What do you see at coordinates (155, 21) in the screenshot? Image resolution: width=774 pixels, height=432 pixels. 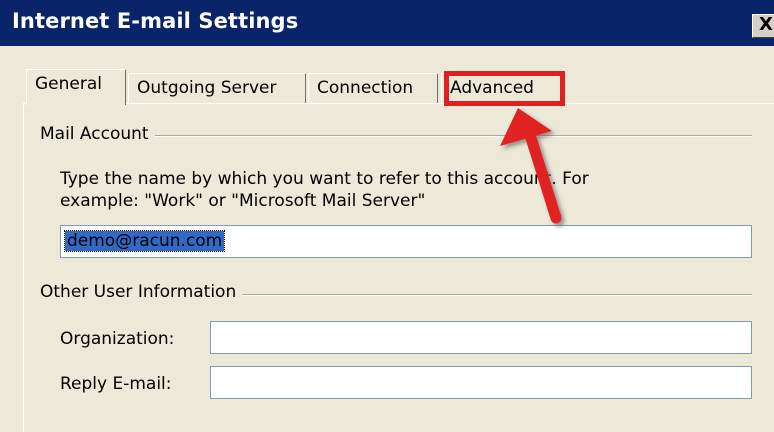 I see `window-title: Internet E-mail Settings` at bounding box center [155, 21].